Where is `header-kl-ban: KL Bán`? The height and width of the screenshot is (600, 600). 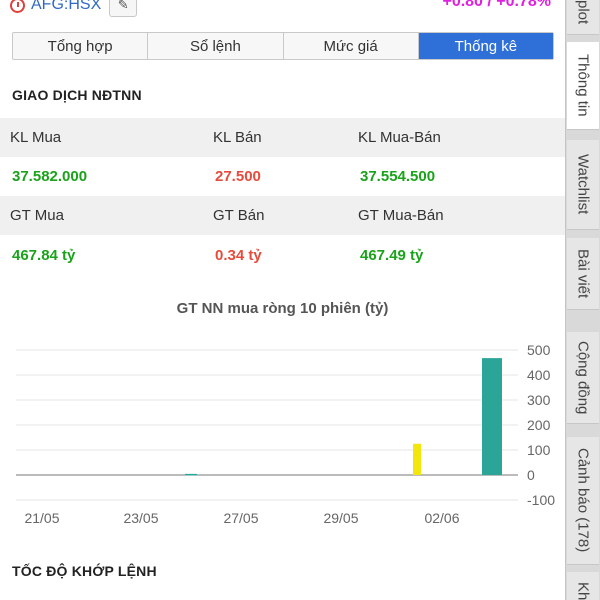
header-kl-ban: KL Bán is located at coordinates (237, 137).